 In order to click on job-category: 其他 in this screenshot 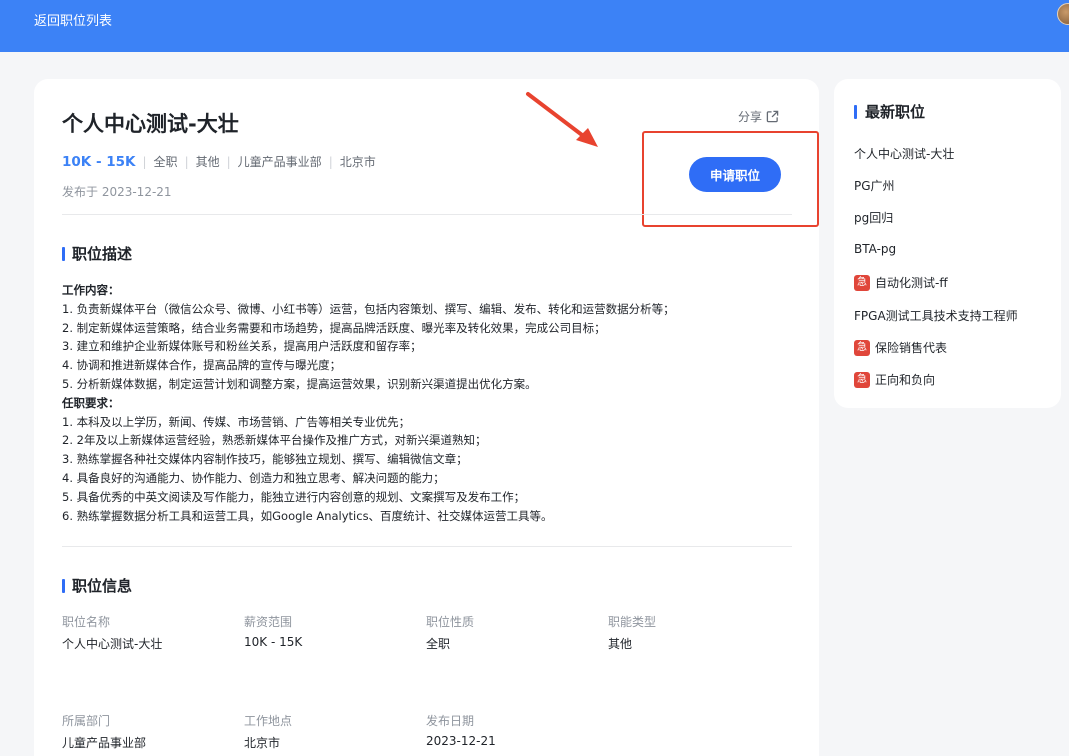, I will do `click(207, 162)`.